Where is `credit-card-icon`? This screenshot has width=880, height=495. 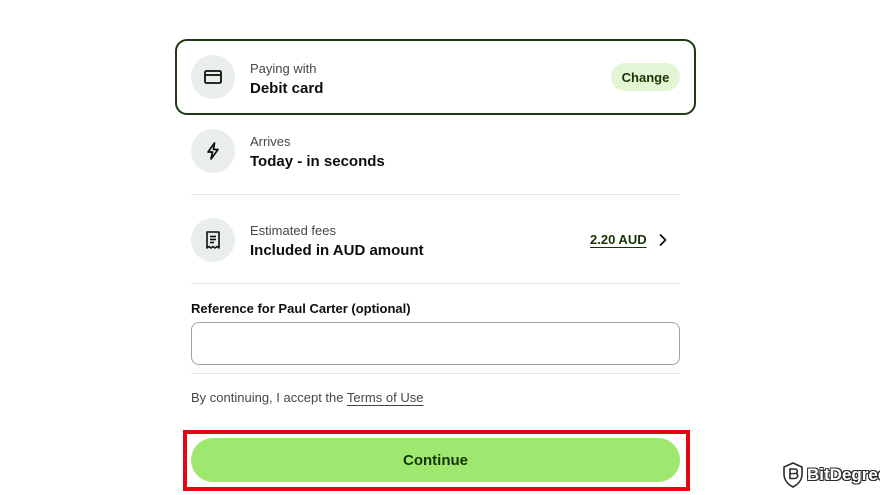
credit-card-icon is located at coordinates (213, 77).